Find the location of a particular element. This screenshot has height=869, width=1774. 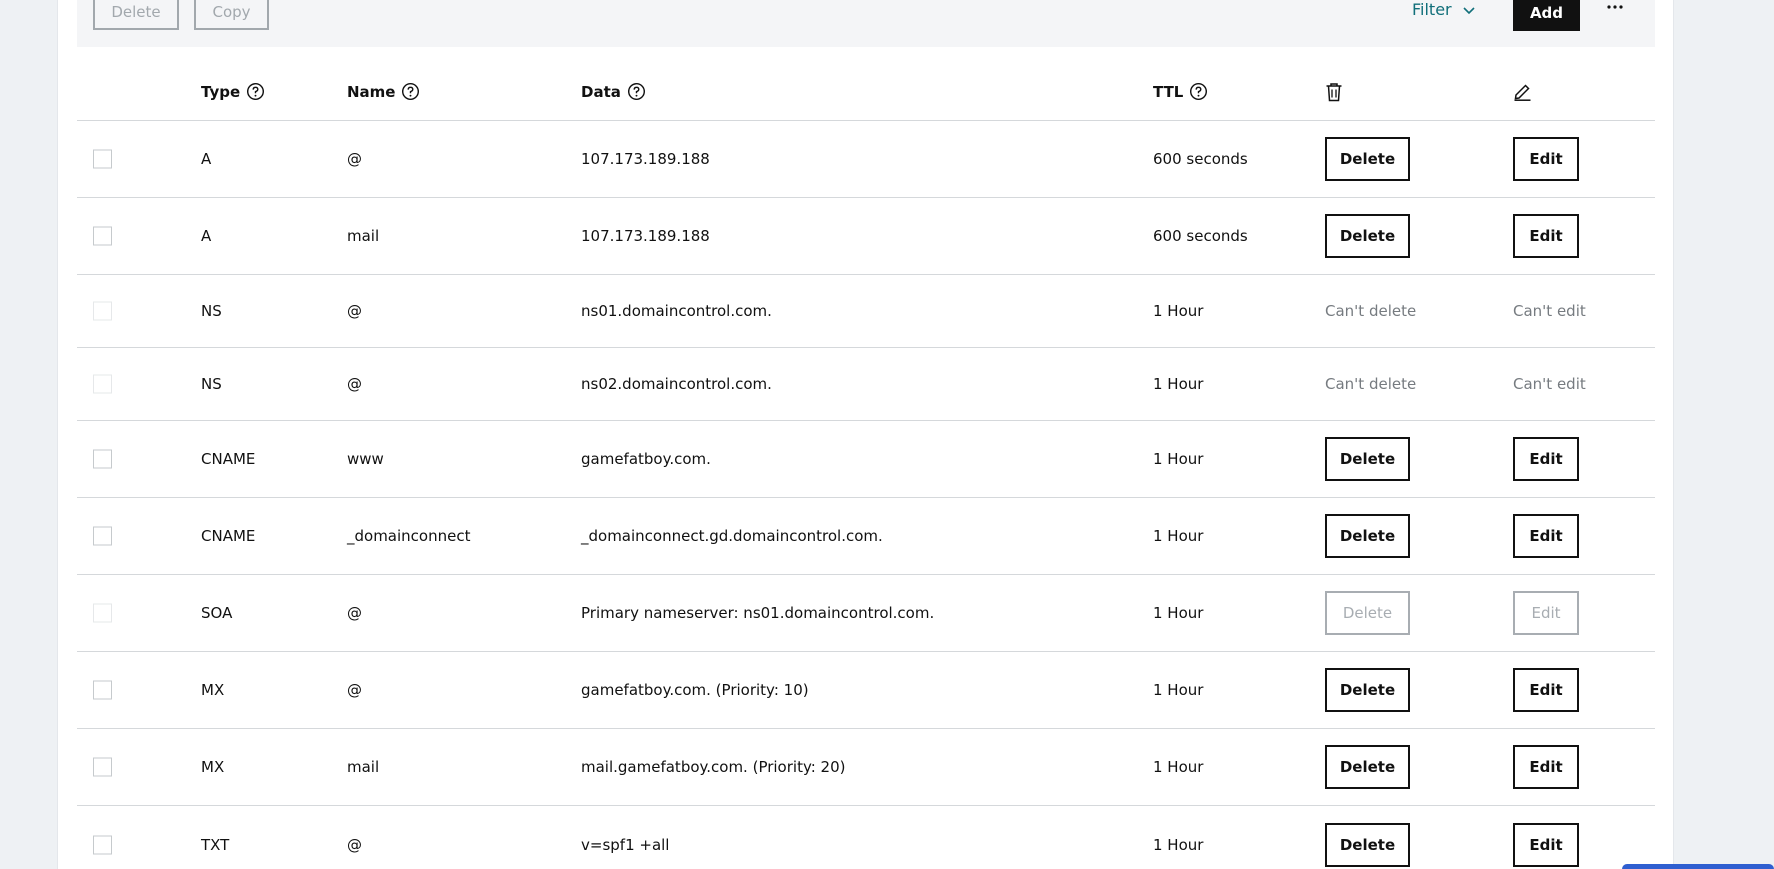

pencil-icon is located at coordinates (1522, 92).